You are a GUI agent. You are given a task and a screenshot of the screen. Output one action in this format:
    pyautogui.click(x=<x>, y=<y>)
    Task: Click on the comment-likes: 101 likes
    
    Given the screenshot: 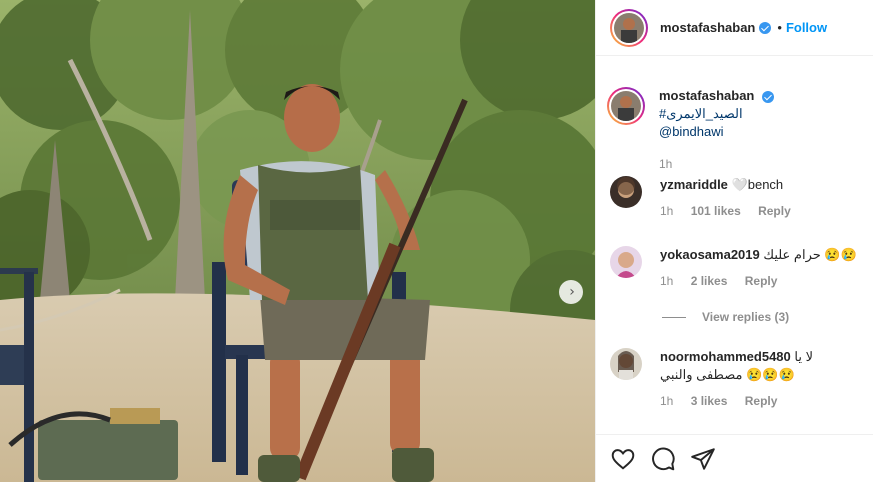 What is the action you would take?
    pyautogui.click(x=716, y=211)
    